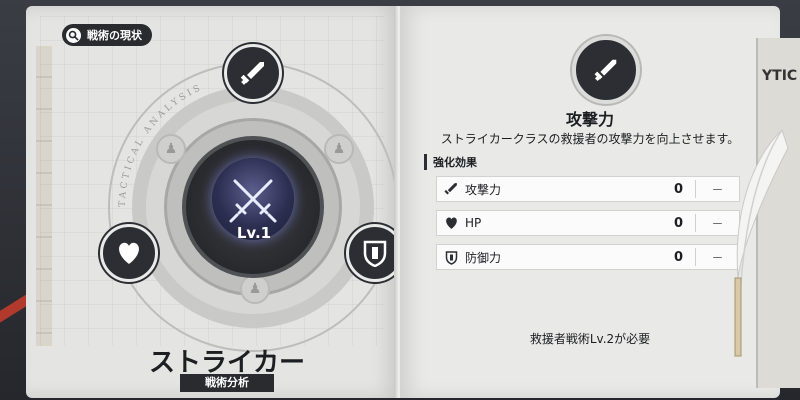 The width and height of the screenshot is (800, 400). Describe the element at coordinates (114, 35) in the screenshot. I see `tactics-status-label: 戦術の現状` at that location.